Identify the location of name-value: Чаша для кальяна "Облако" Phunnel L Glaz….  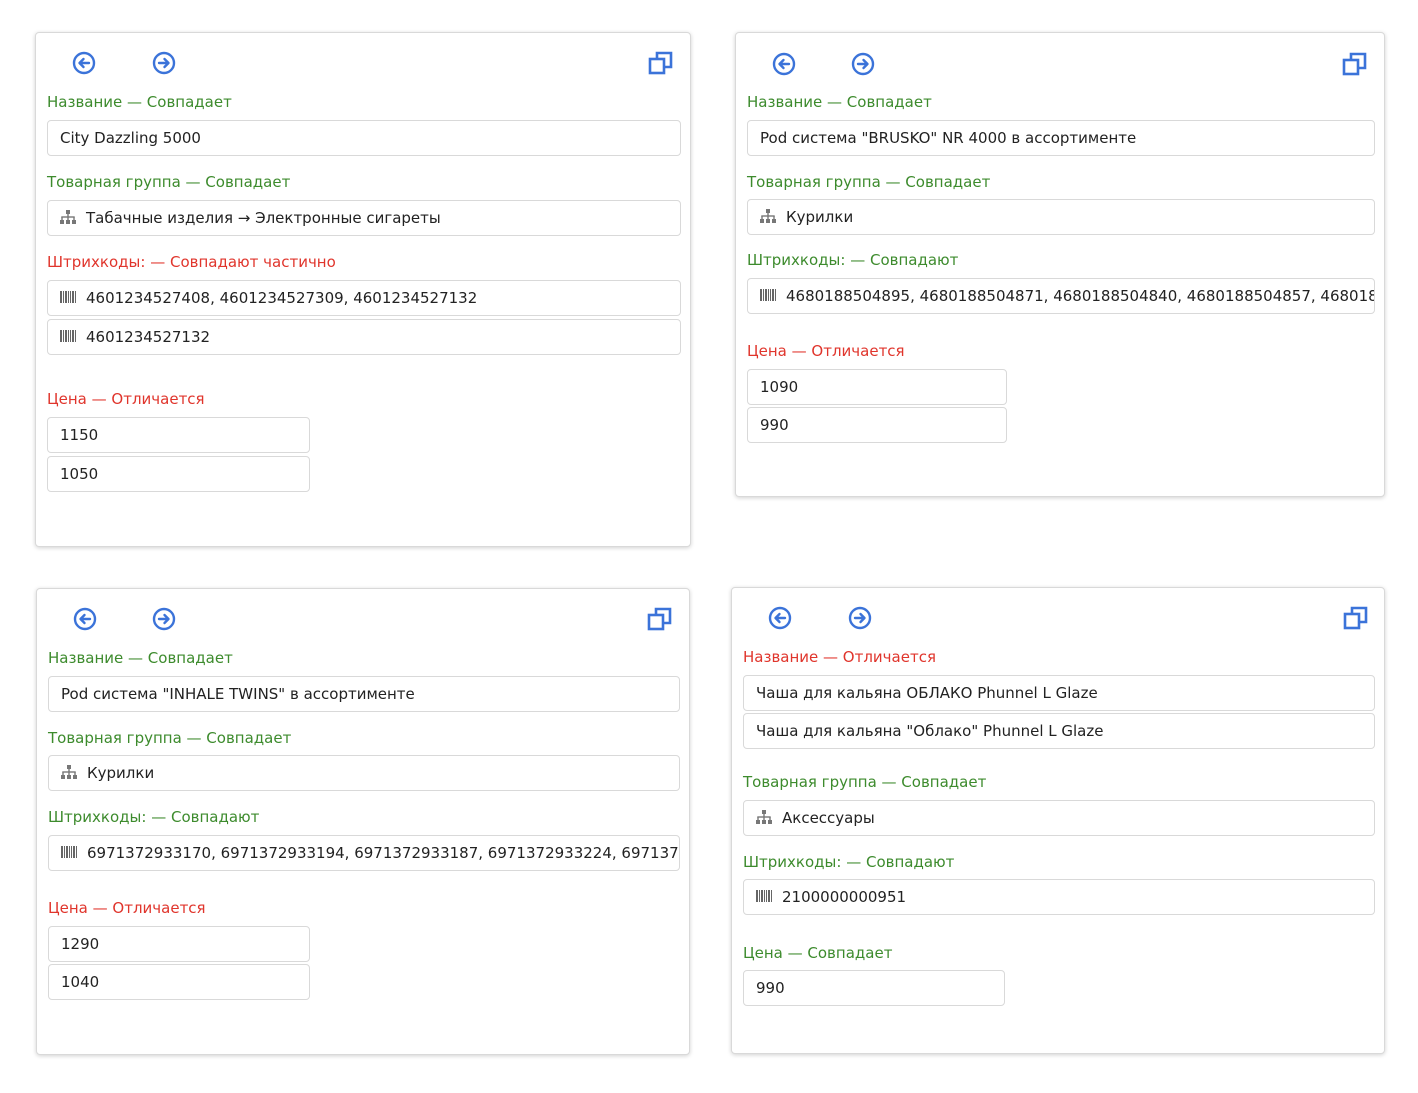
(930, 731).